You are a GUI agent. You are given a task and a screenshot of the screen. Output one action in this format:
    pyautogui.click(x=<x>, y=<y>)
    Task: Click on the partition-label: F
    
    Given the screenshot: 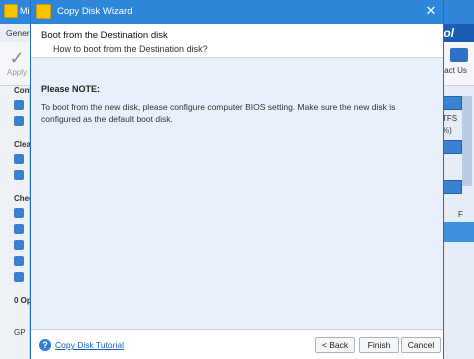 What is the action you would take?
    pyautogui.click(x=460, y=214)
    